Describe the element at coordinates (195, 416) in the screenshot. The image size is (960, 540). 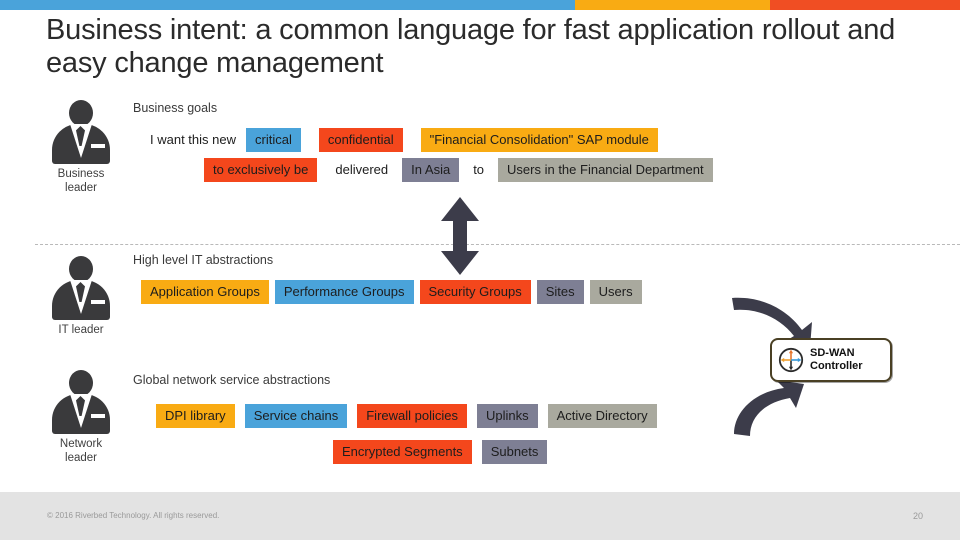
I see `network-chip-dpi-library: DPI library` at that location.